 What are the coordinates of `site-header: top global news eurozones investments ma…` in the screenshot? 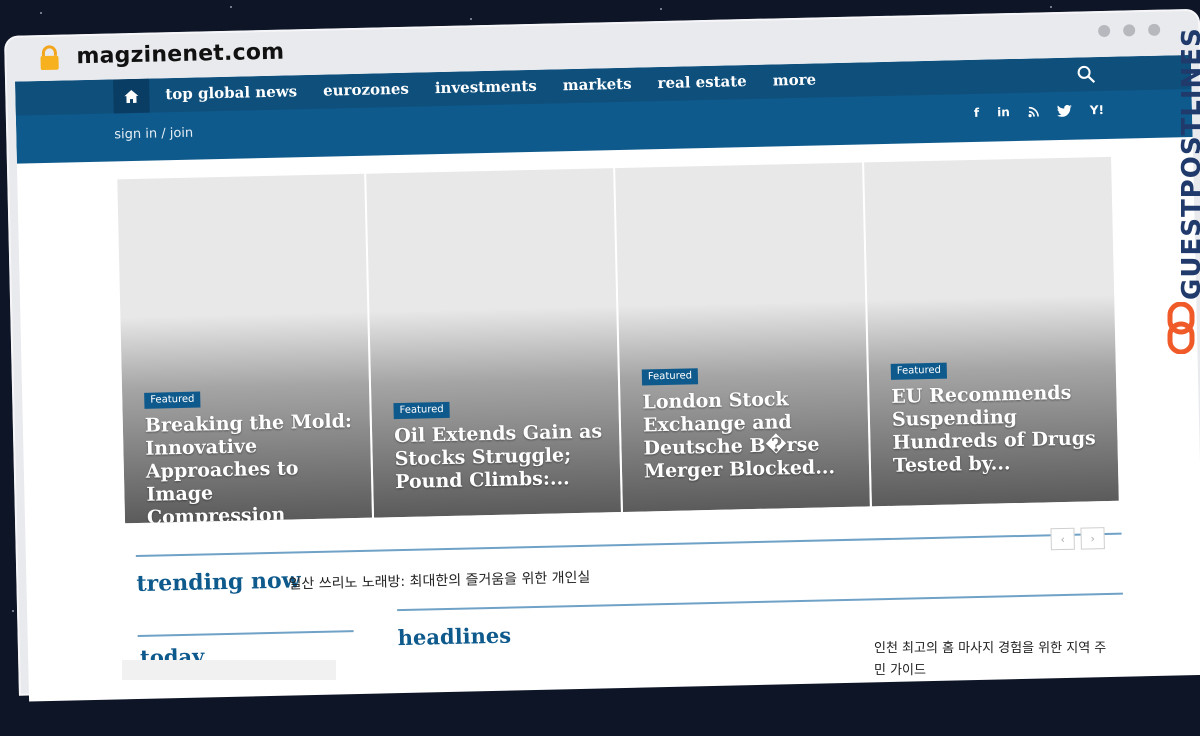 It's located at (604, 109).